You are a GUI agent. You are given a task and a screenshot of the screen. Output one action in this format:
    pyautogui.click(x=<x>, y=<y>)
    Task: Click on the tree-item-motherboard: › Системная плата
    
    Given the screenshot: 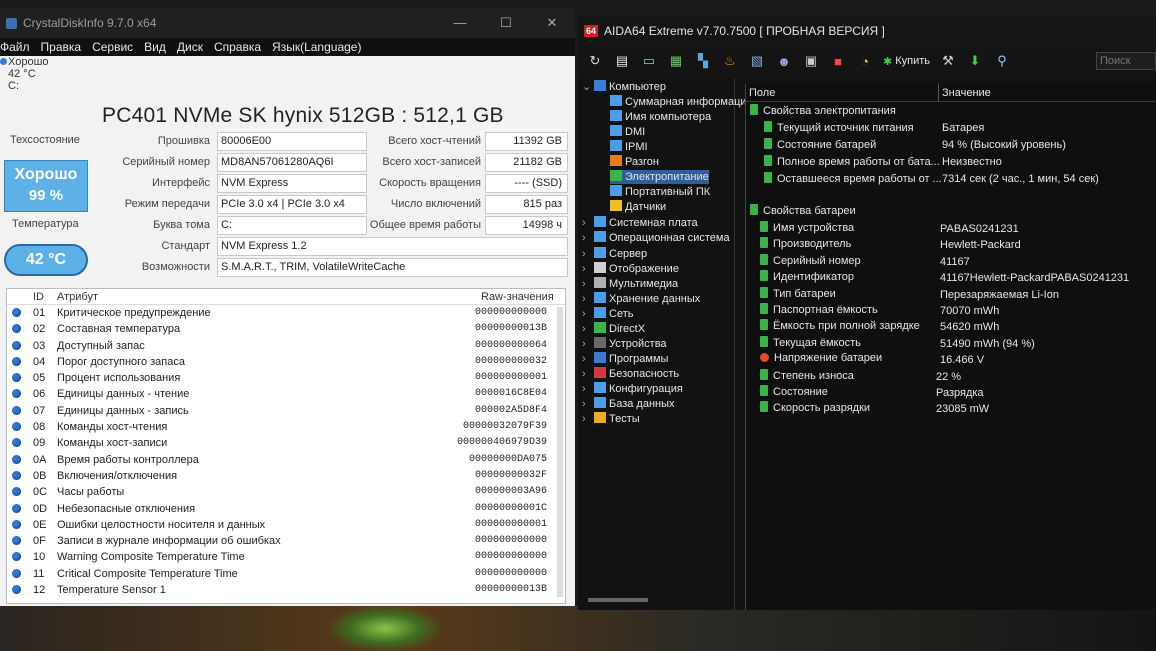 What is the action you would take?
    pyautogui.click(x=640, y=223)
    